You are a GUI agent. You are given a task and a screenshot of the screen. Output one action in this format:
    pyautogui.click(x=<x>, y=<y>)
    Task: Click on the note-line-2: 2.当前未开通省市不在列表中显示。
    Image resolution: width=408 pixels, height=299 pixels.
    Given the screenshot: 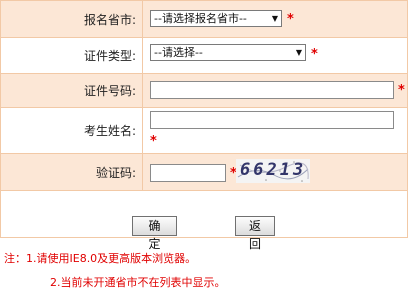 What is the action you would take?
    pyautogui.click(x=138, y=282)
    